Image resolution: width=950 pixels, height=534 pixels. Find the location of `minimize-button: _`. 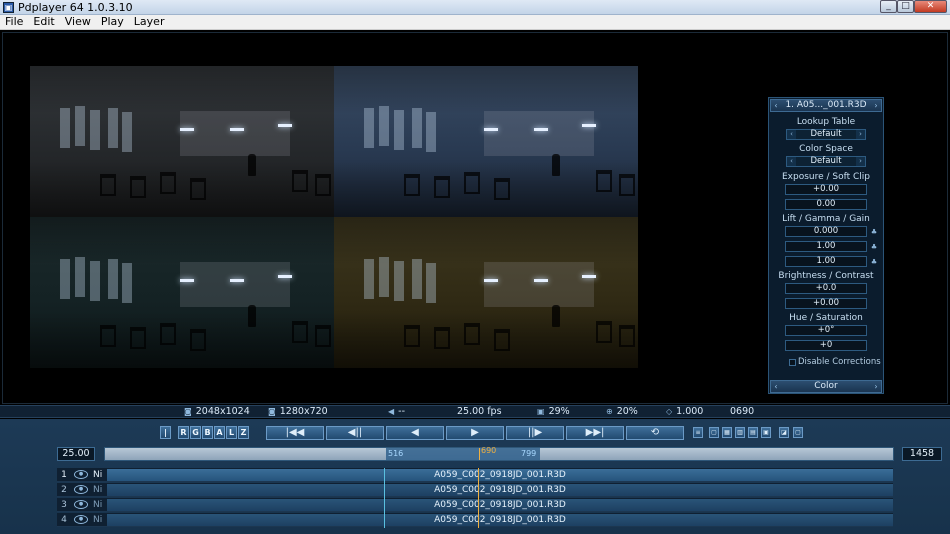

minimize-button: _ is located at coordinates (888, 6).